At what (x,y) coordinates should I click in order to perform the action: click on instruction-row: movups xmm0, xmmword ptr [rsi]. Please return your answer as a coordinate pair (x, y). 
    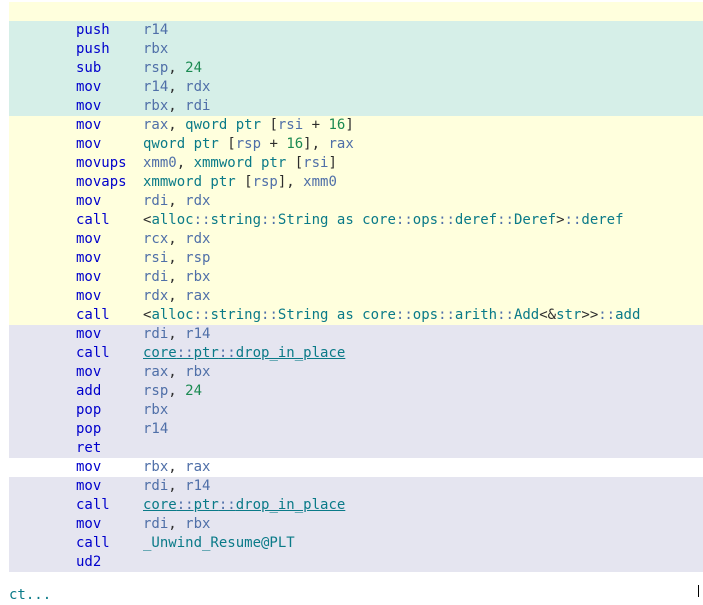
    Looking at the image, I should click on (356, 163).